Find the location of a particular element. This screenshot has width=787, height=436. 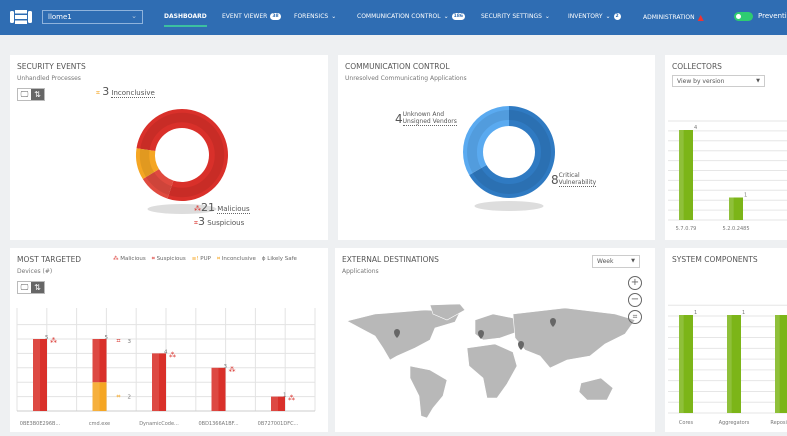

nav-administration: ADMINISTRATION ▲ is located at coordinates (673, 17).